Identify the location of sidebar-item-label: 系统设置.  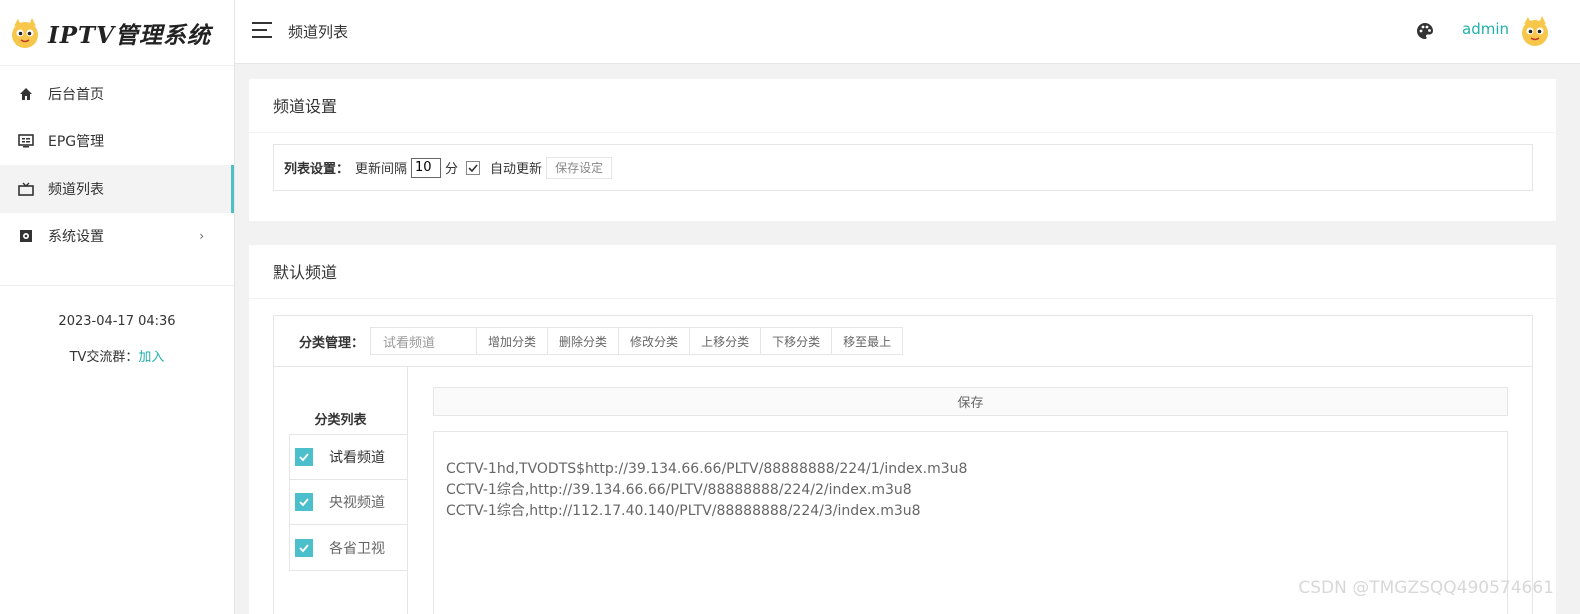
(76, 237).